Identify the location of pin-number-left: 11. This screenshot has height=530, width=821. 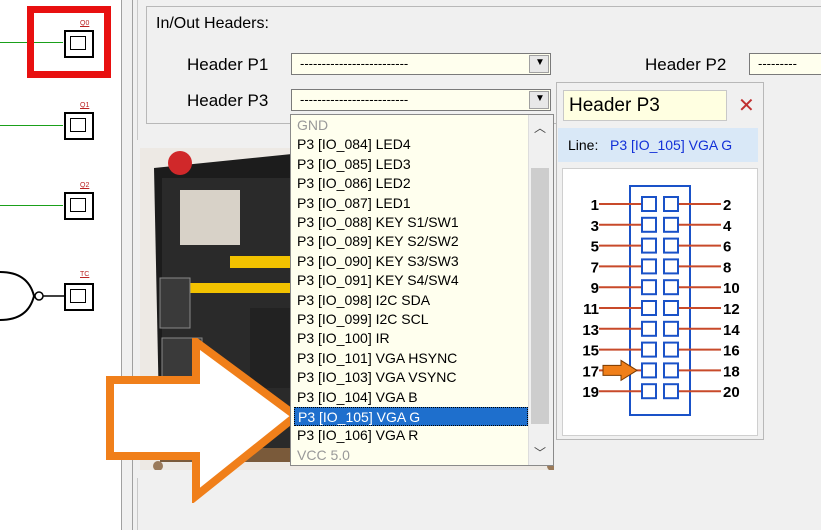
(591, 309).